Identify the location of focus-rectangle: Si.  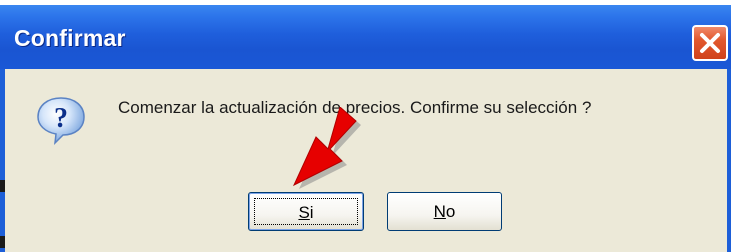
(306, 211).